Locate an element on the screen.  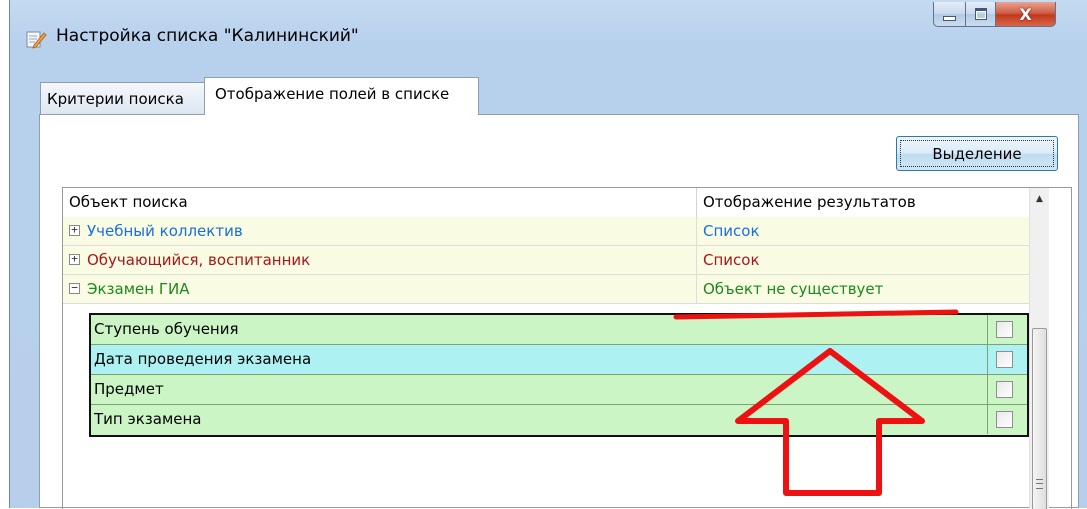
focus-rectangle is located at coordinates (977, 153).